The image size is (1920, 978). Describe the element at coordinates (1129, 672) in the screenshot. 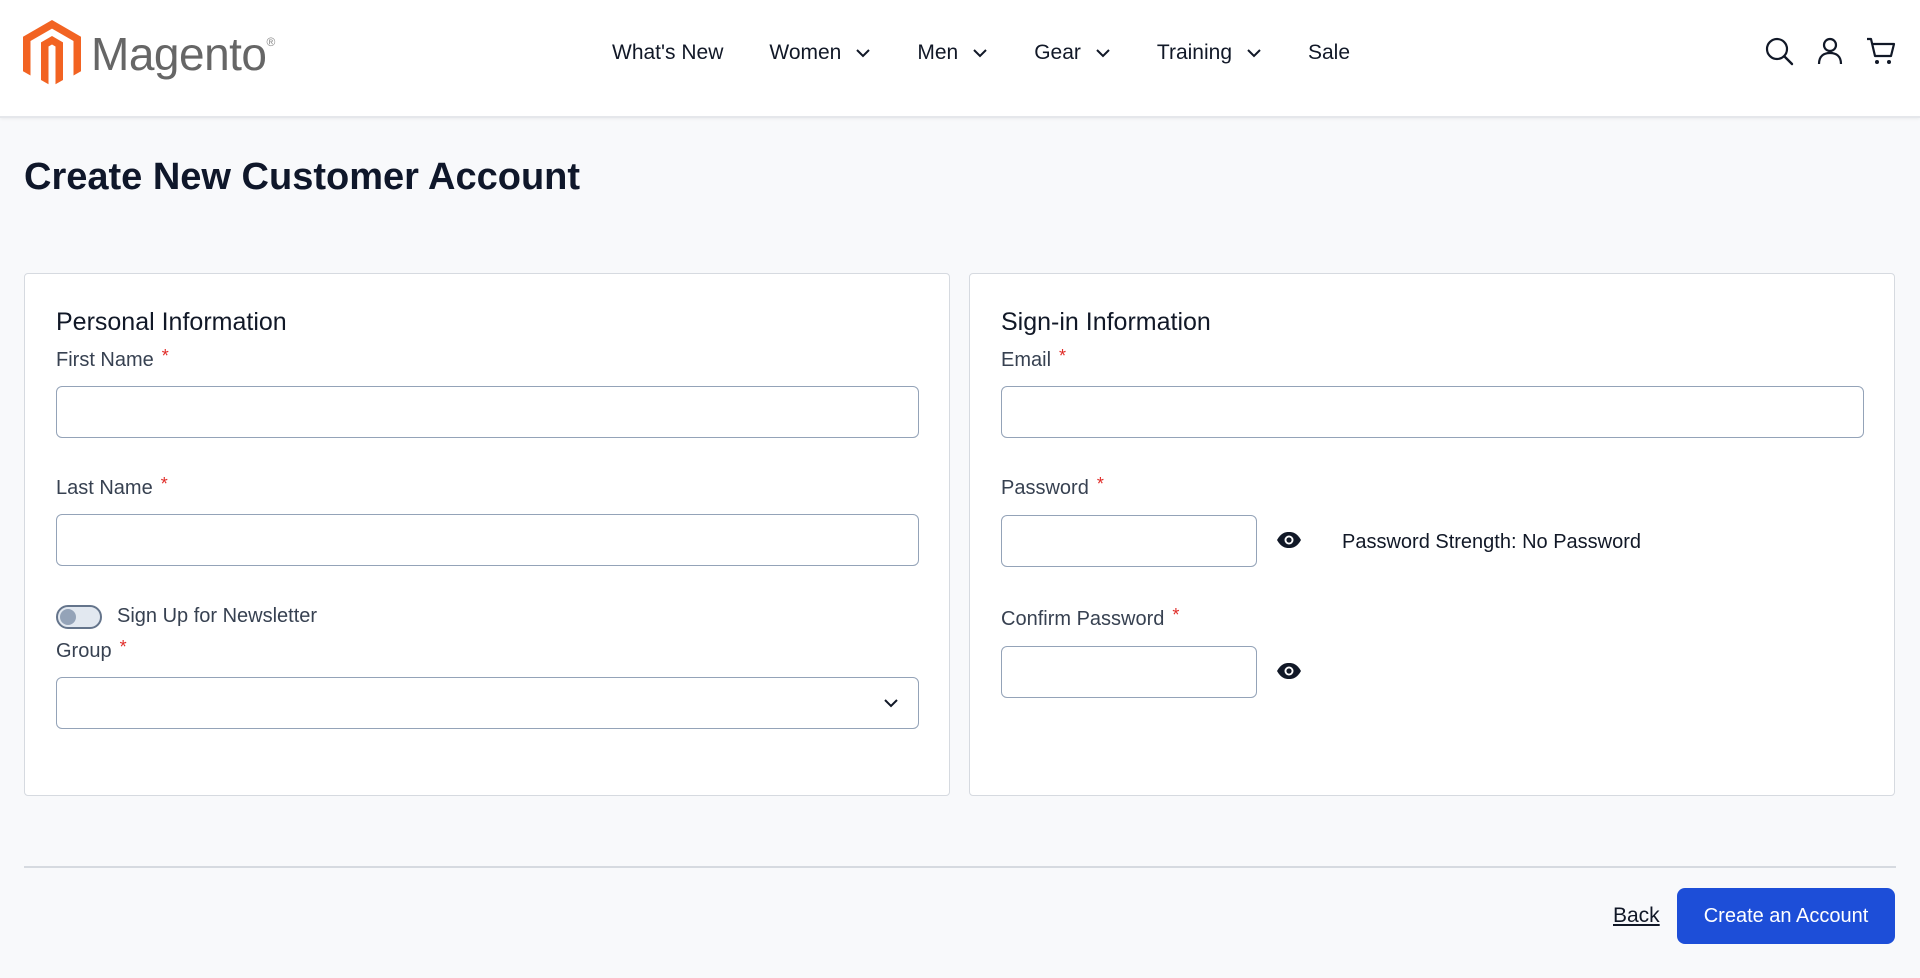

I see `confirm-password-input` at that location.